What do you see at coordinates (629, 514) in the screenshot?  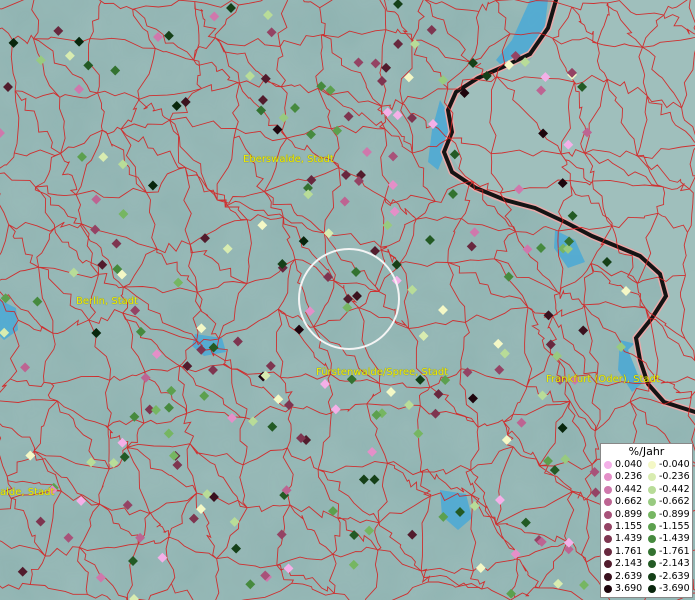 I see `legend-value: 0.899` at bounding box center [629, 514].